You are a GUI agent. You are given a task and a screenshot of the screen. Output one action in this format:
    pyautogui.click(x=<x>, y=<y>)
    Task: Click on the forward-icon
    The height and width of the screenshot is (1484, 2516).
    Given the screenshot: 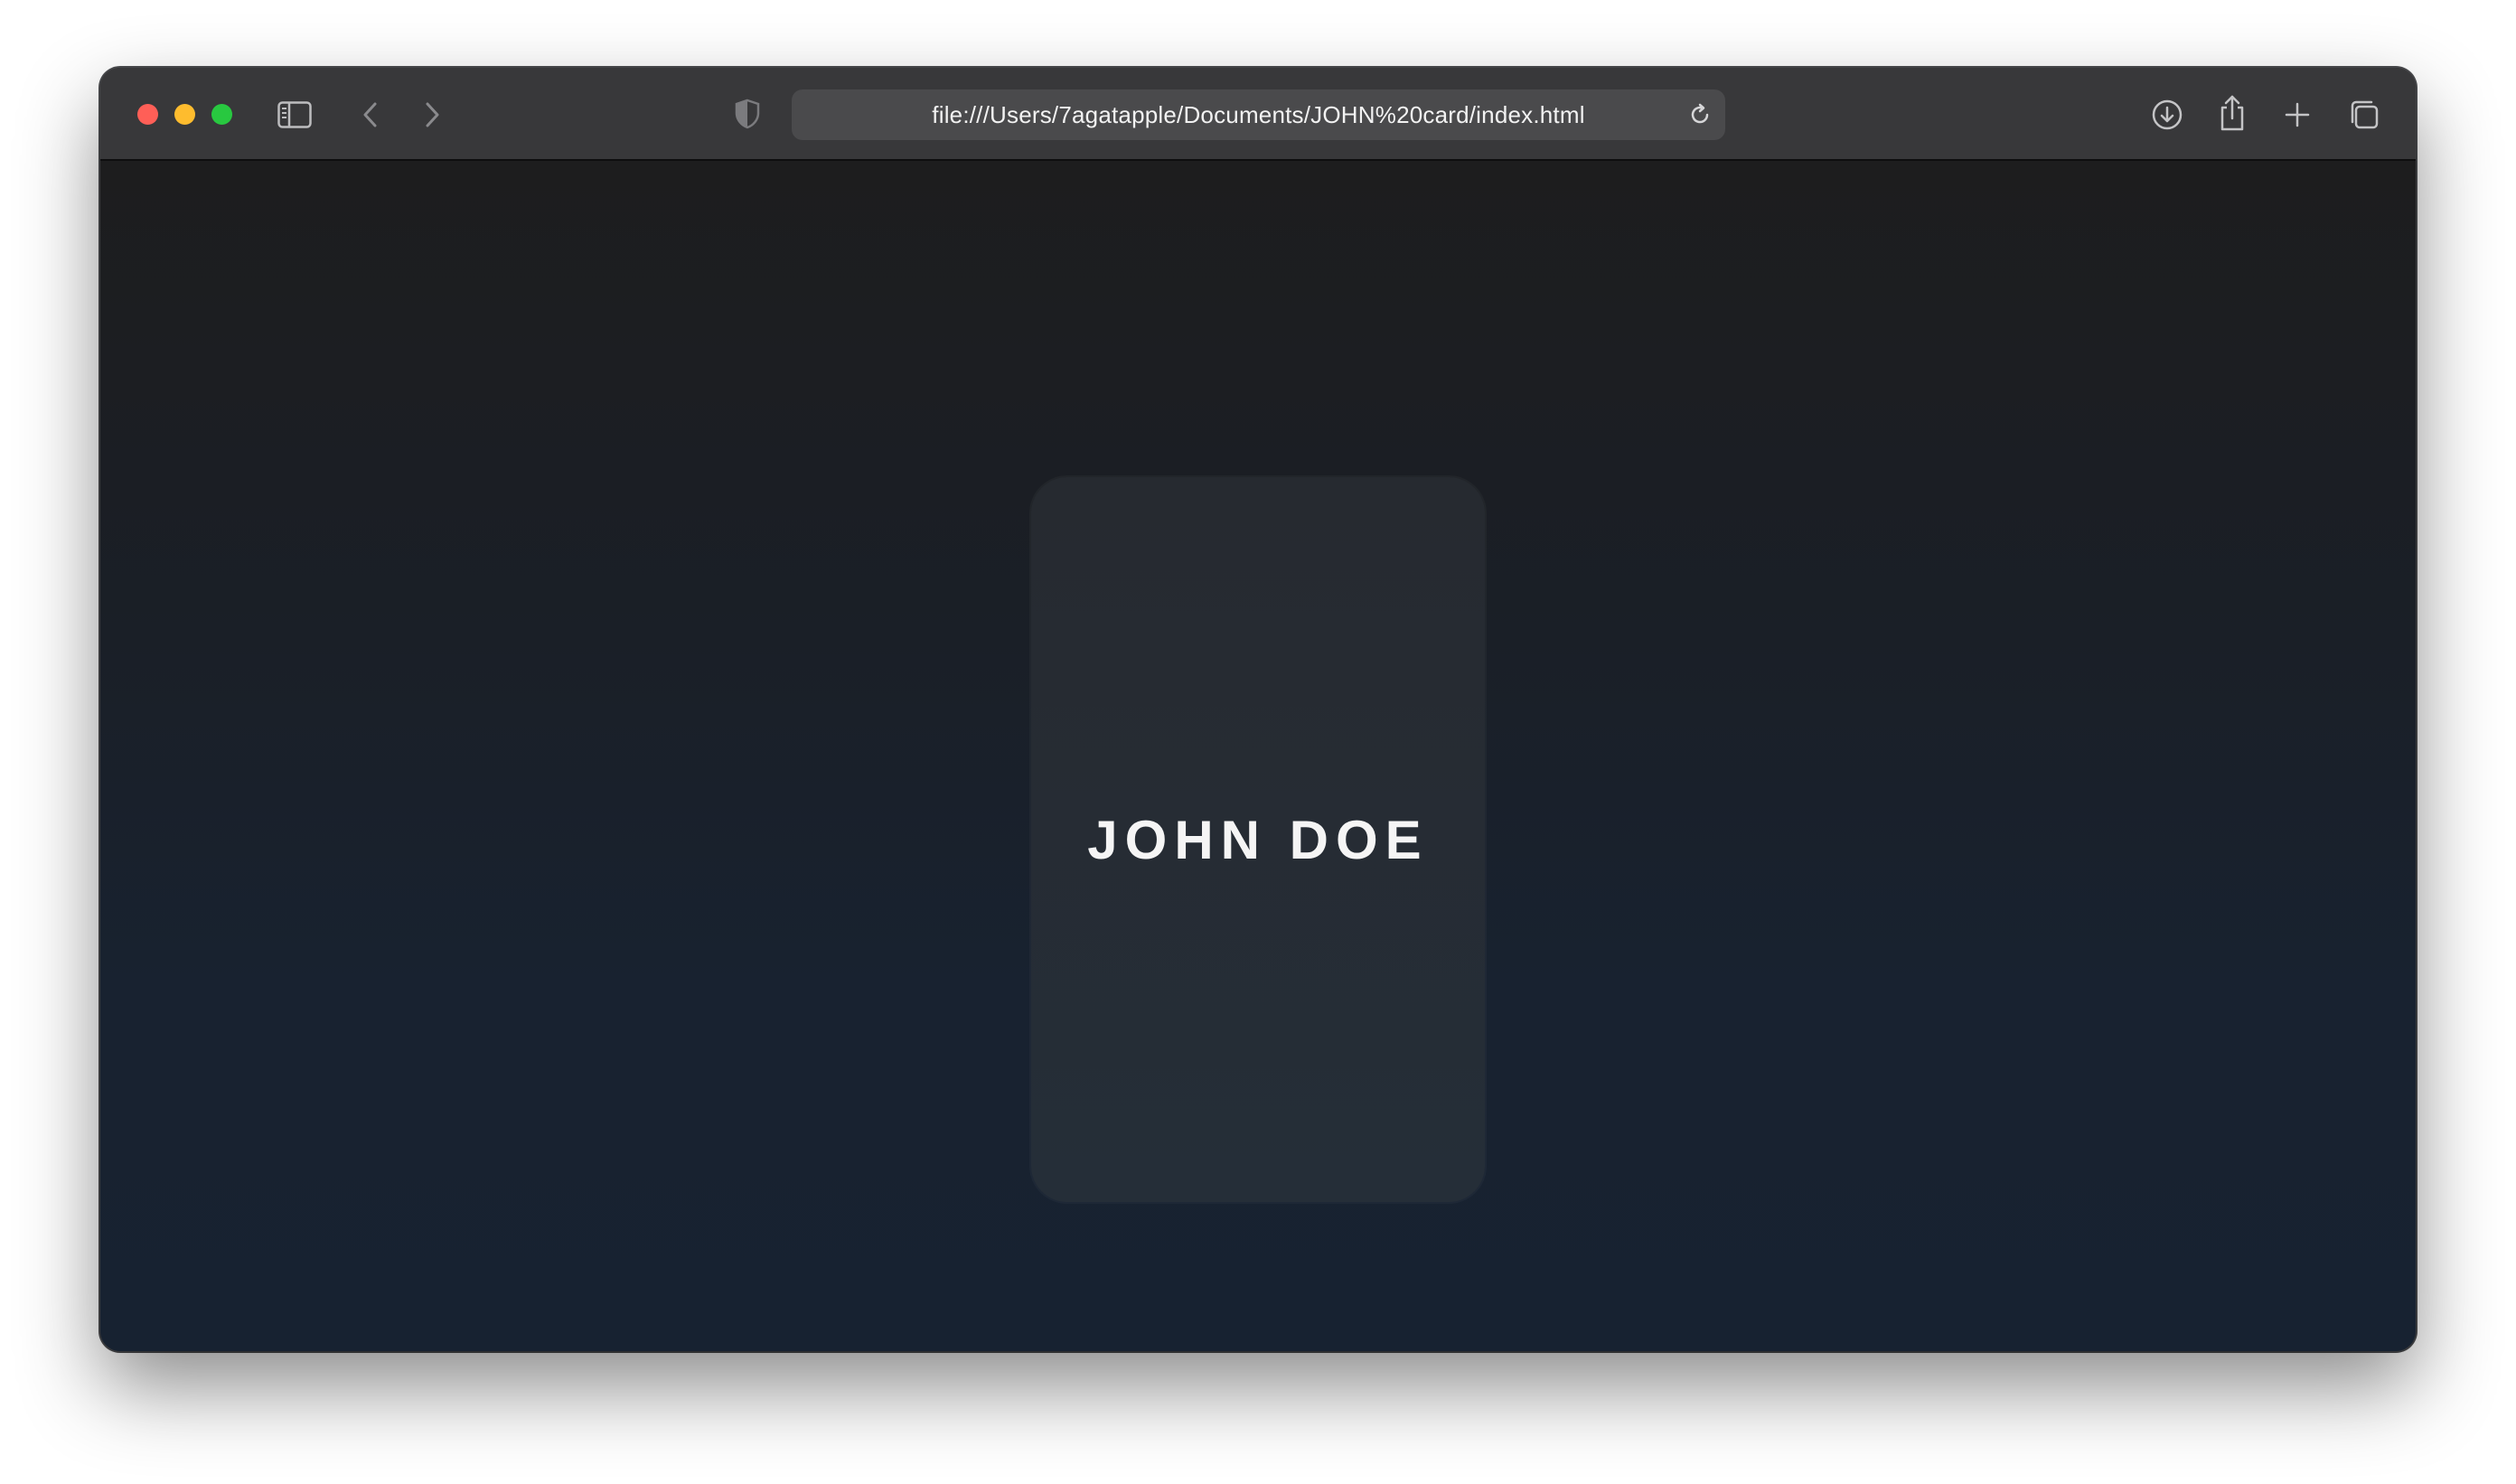 What is the action you would take?
    pyautogui.click(x=432, y=114)
    